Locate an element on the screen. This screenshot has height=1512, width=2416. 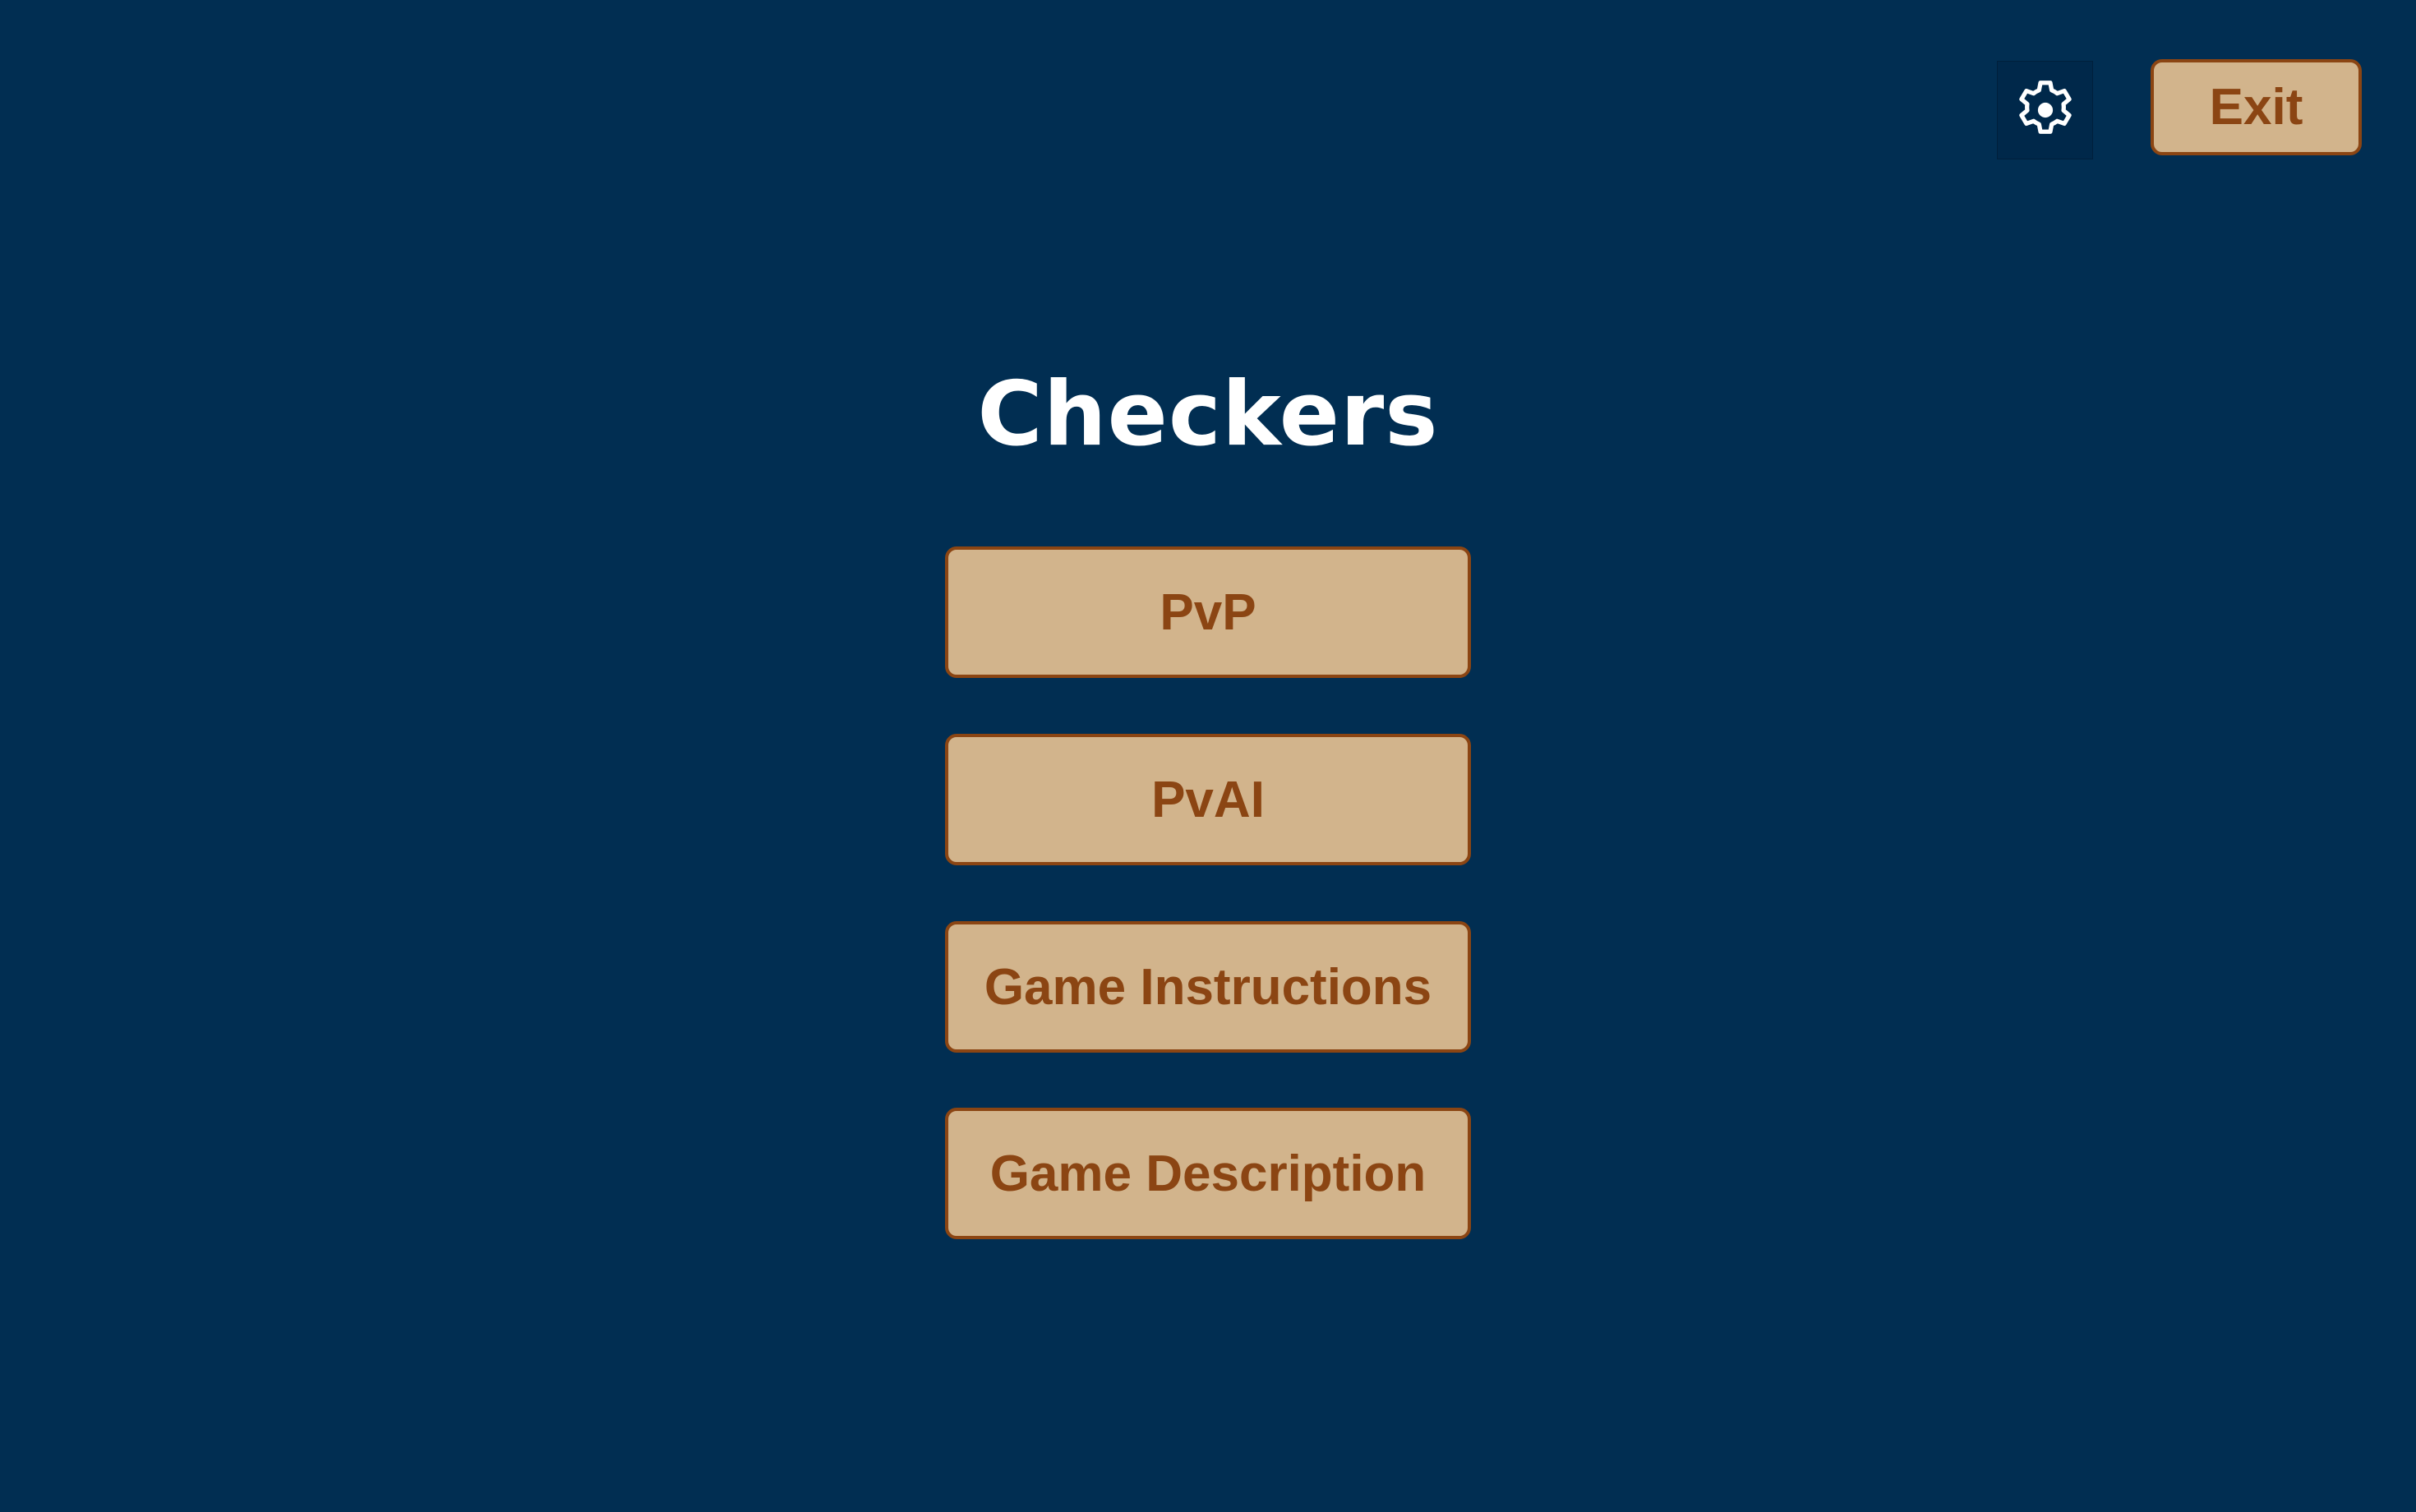
settings-button is located at coordinates (2045, 110).